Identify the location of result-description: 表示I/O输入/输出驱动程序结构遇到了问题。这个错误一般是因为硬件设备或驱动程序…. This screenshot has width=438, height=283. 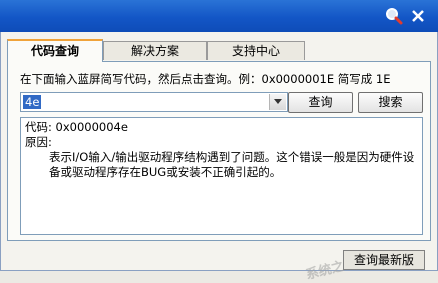
(232, 164).